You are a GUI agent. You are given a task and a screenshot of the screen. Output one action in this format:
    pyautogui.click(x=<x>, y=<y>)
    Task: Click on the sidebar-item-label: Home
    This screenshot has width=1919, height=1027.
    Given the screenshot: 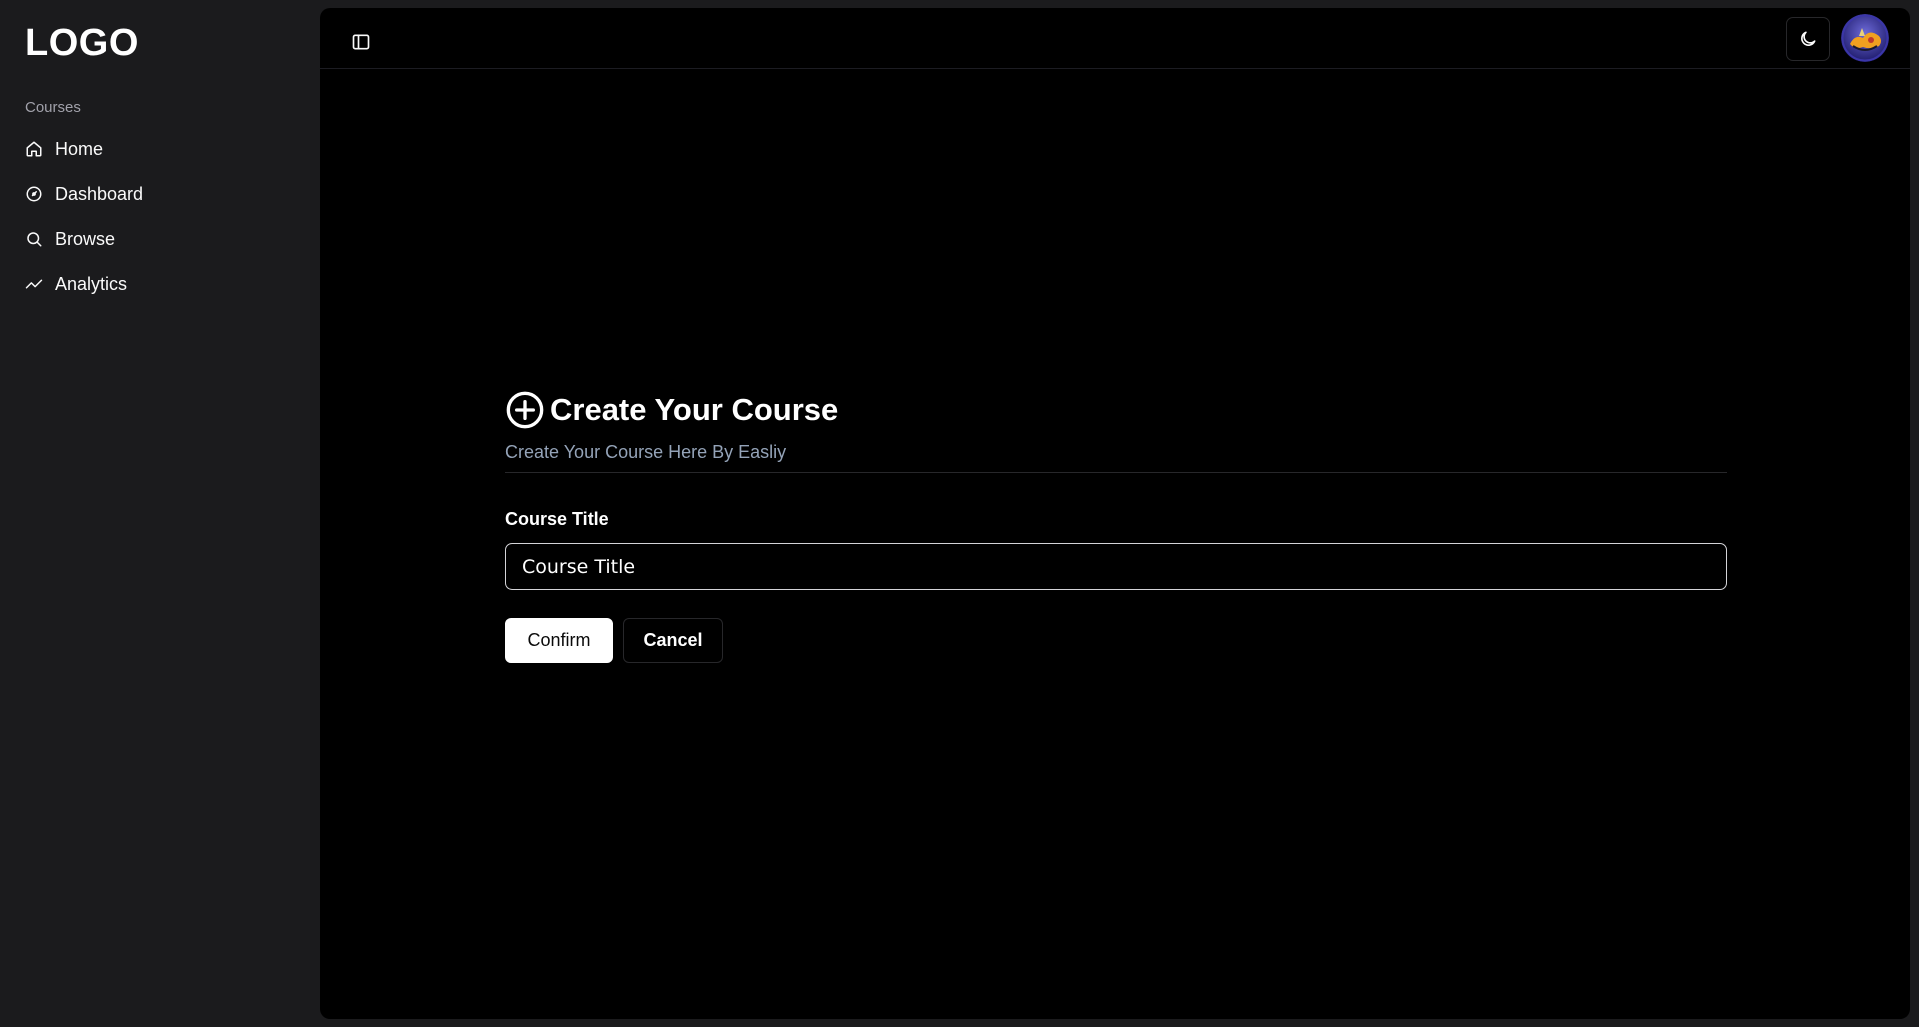 What is the action you would take?
    pyautogui.click(x=79, y=148)
    